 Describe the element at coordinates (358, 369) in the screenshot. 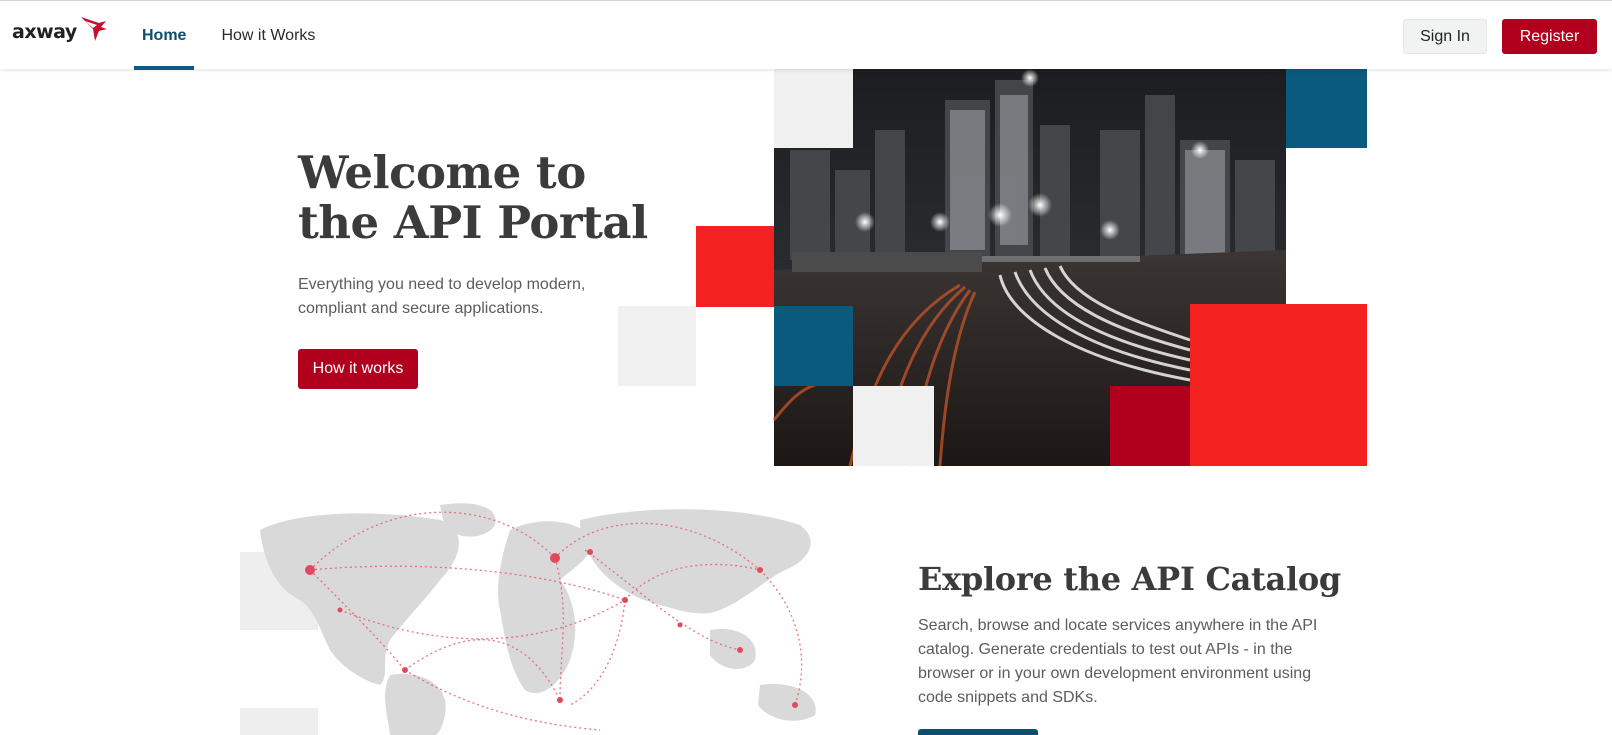

I see `how-it-works-button: How it works` at that location.